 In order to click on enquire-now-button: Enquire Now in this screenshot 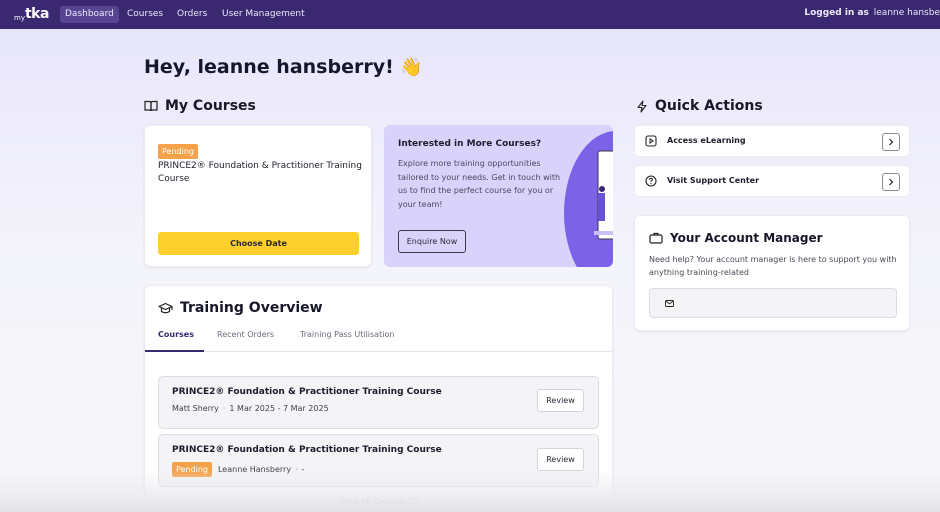, I will do `click(432, 241)`.